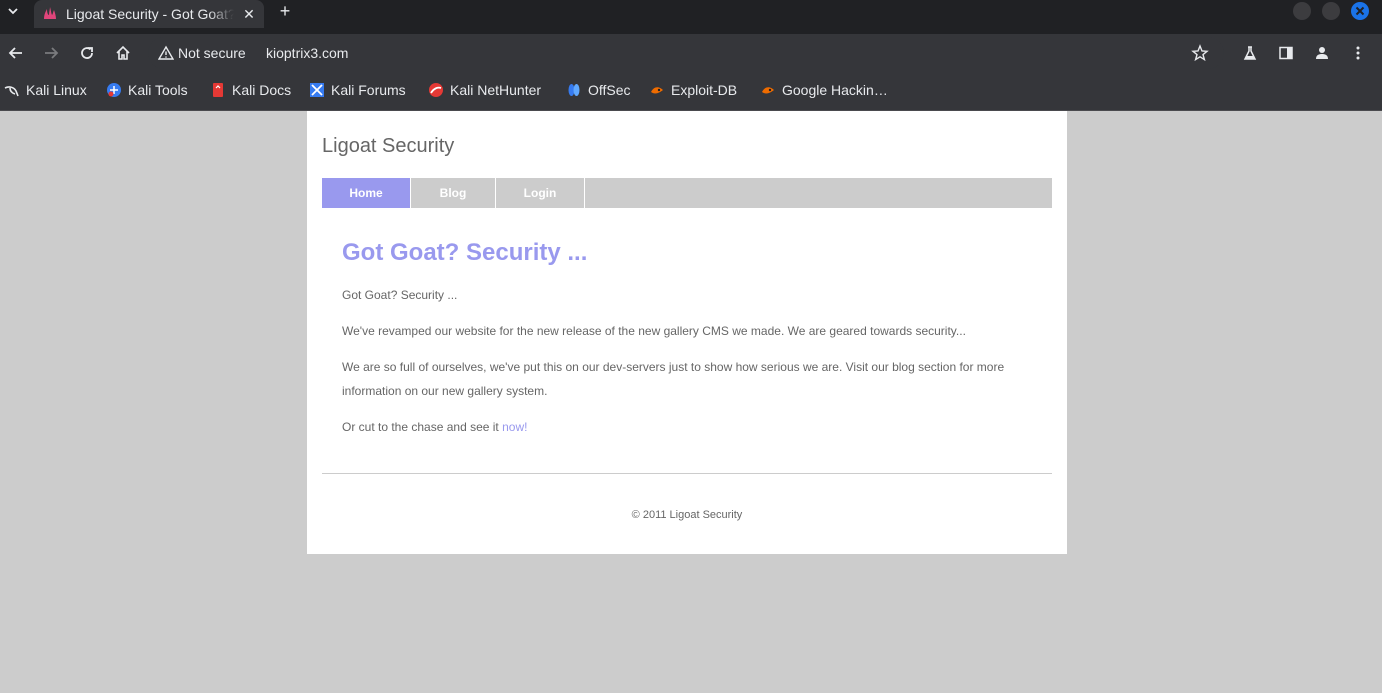 This screenshot has width=1382, height=693. I want to click on favicon-icon, so click(50, 13).